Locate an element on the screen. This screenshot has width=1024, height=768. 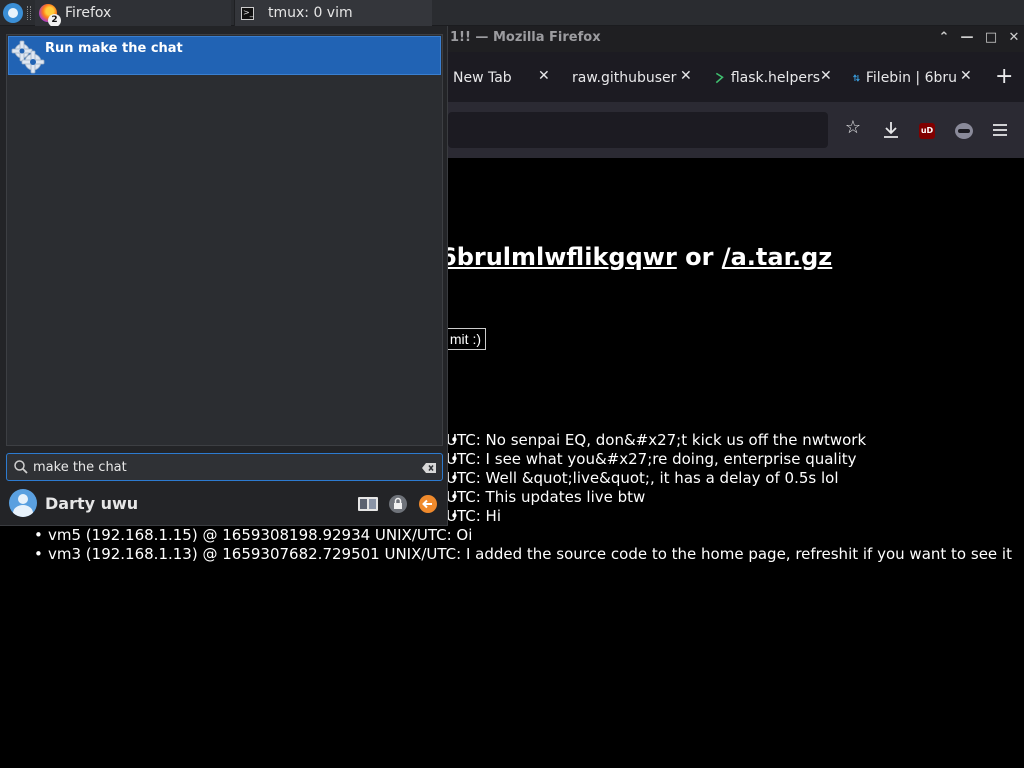
ublock-icon: uD is located at coordinates (927, 131).